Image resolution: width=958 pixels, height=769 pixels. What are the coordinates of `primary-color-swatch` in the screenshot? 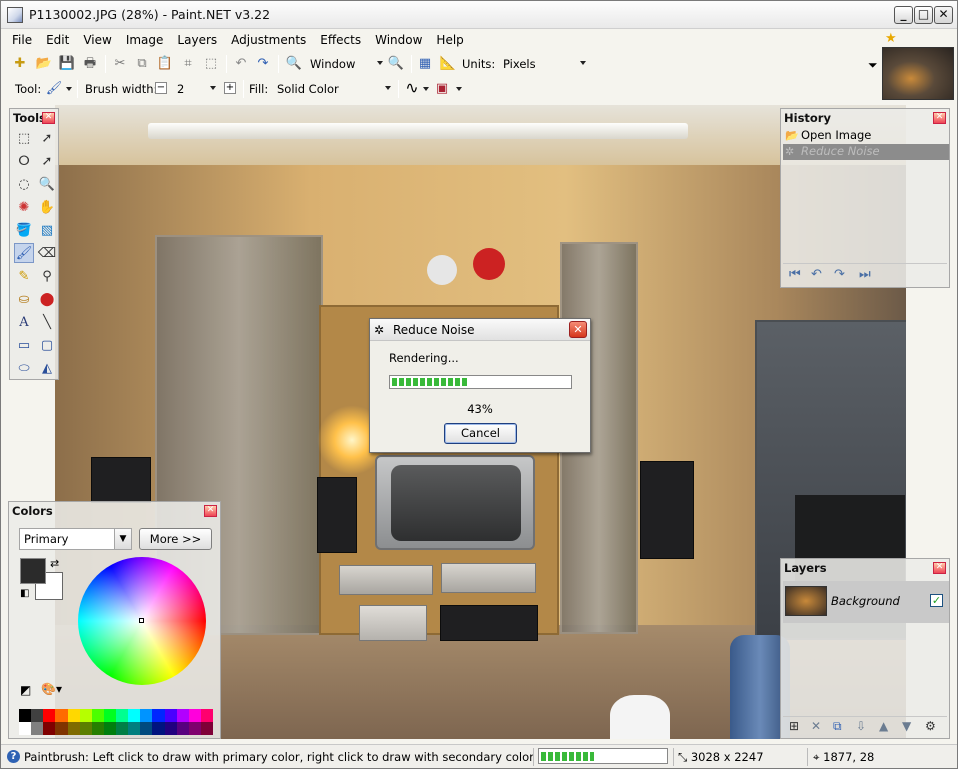 It's located at (33, 571).